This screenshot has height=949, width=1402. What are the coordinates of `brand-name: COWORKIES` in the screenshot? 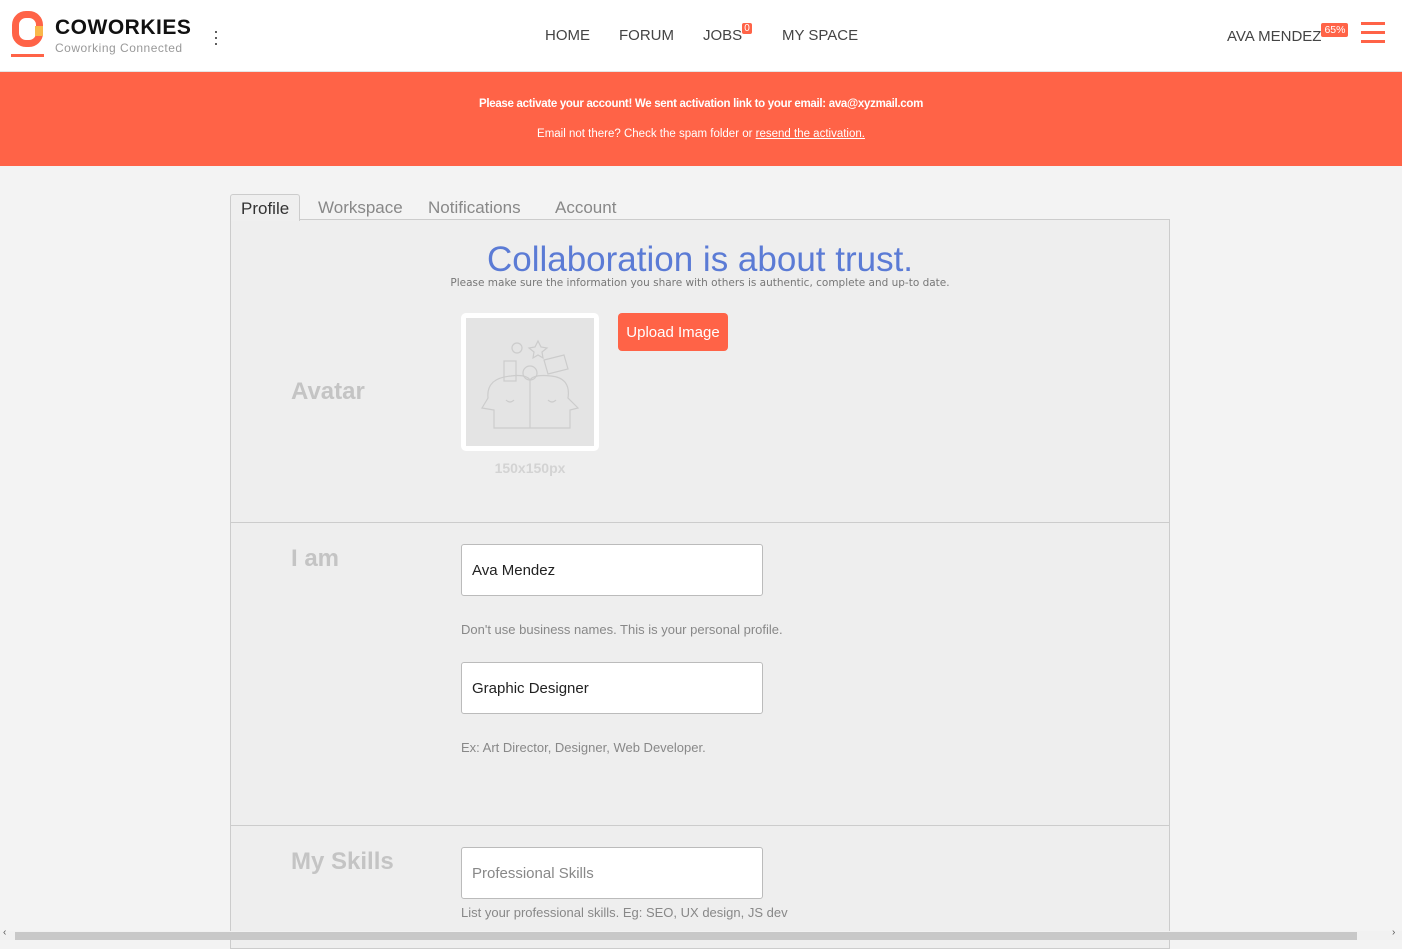 It's located at (123, 28).